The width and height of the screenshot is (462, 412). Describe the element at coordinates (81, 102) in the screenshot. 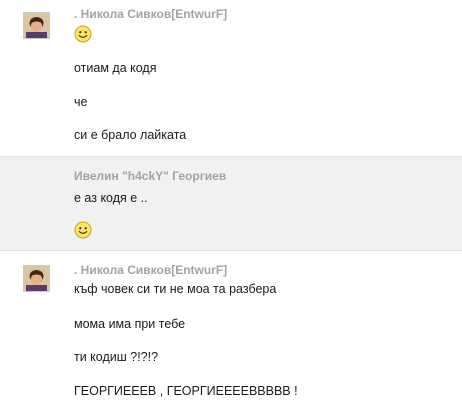

I see `message-text: че` at that location.